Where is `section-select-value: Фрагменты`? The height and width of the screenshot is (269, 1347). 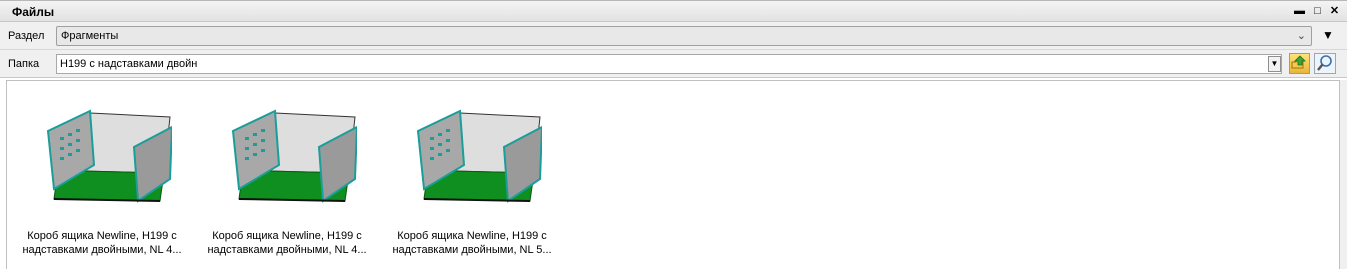 section-select-value: Фрагменты is located at coordinates (90, 36).